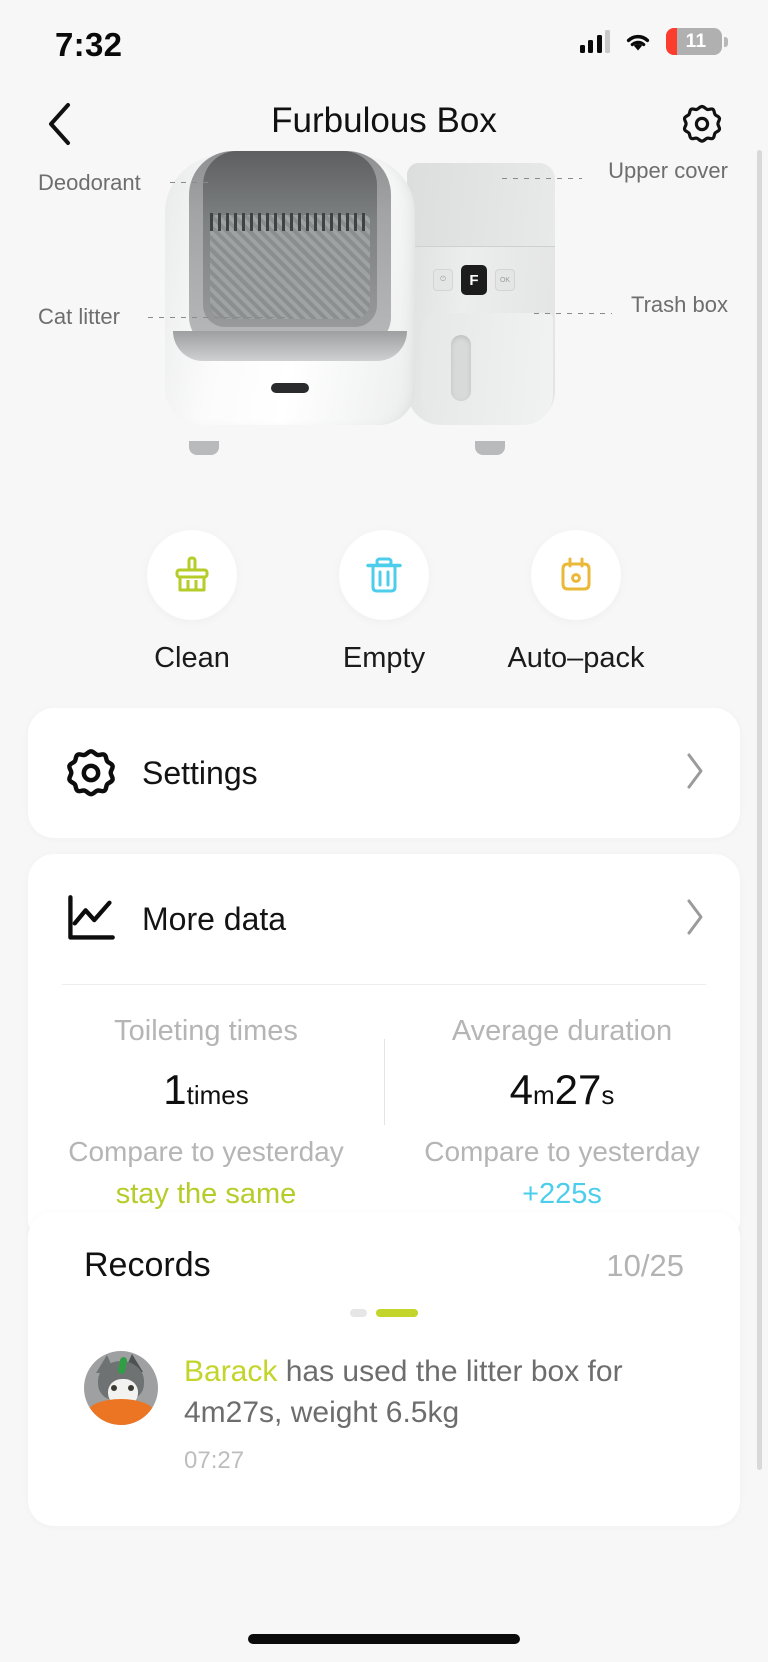  Describe the element at coordinates (679, 304) in the screenshot. I see `label-trash-box: Trash box` at that location.